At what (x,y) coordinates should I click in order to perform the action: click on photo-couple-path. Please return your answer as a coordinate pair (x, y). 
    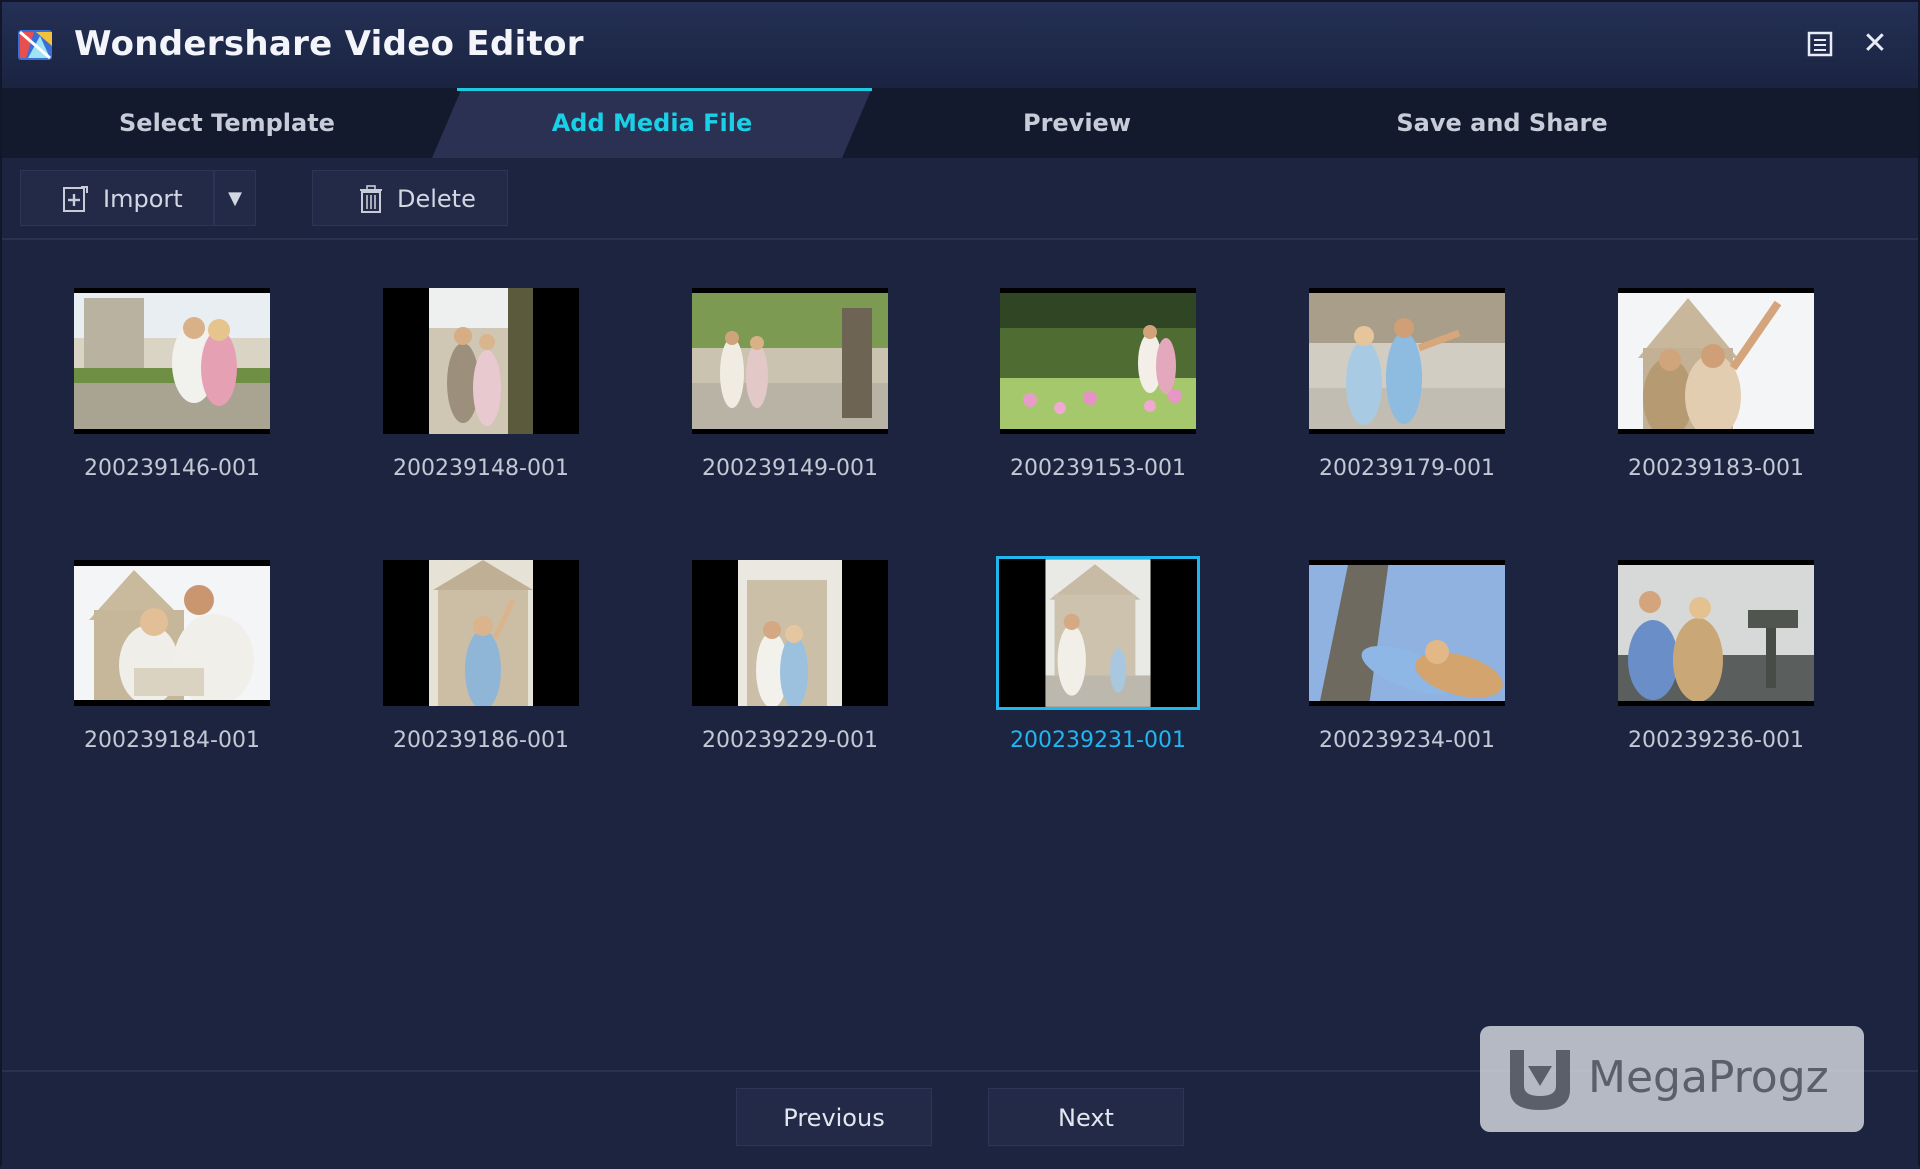
    Looking at the image, I should click on (790, 361).